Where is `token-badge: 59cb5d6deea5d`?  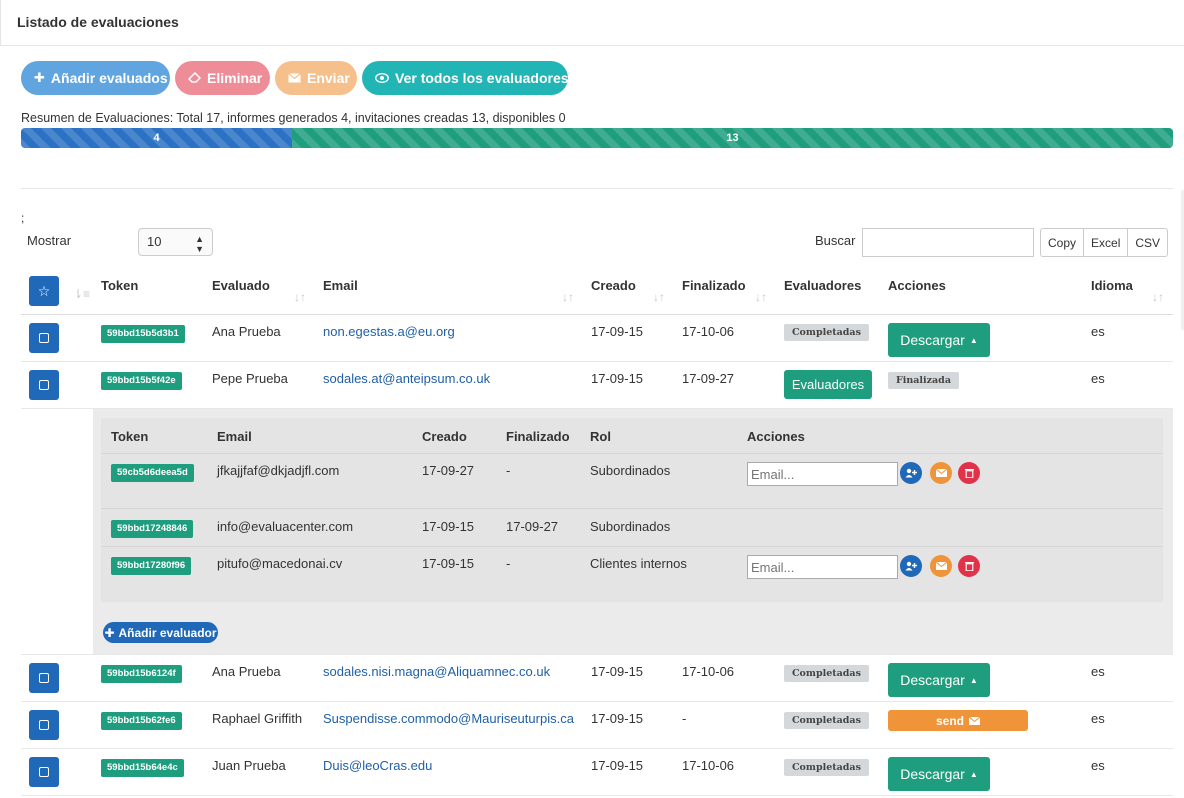
token-badge: 59cb5d6deea5d is located at coordinates (152, 473).